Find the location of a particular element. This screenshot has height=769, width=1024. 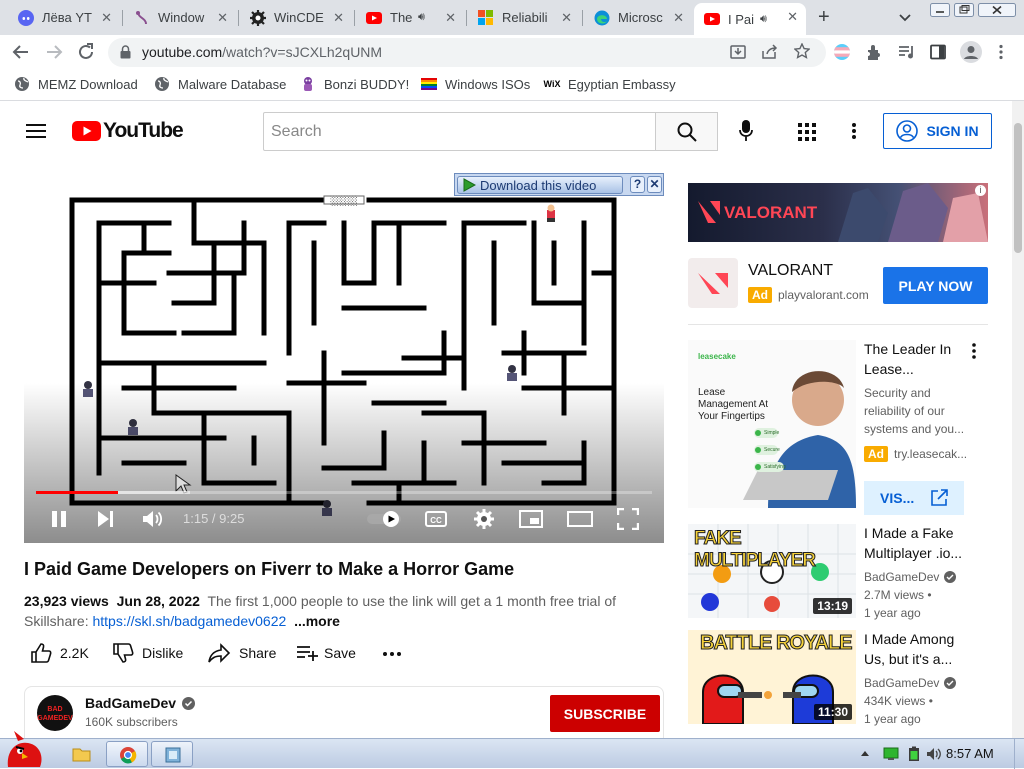

volume-tray-icon is located at coordinates (934, 754).